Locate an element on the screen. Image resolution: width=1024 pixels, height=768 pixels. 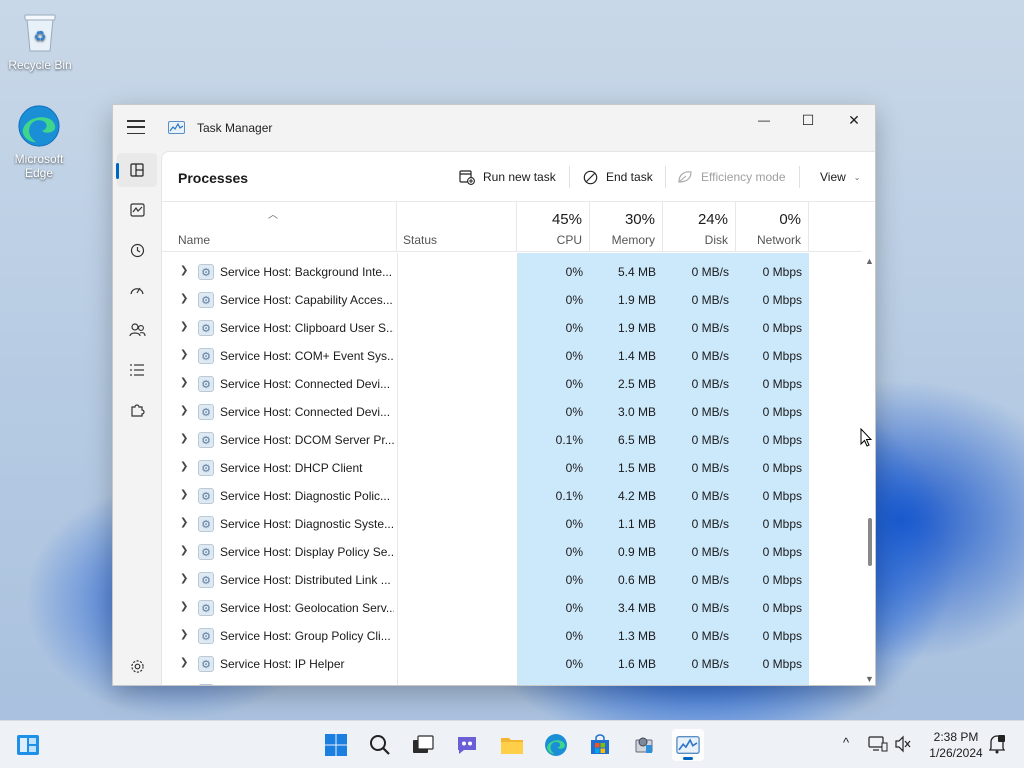
settings-gear-icon is located at coordinates (137, 666).